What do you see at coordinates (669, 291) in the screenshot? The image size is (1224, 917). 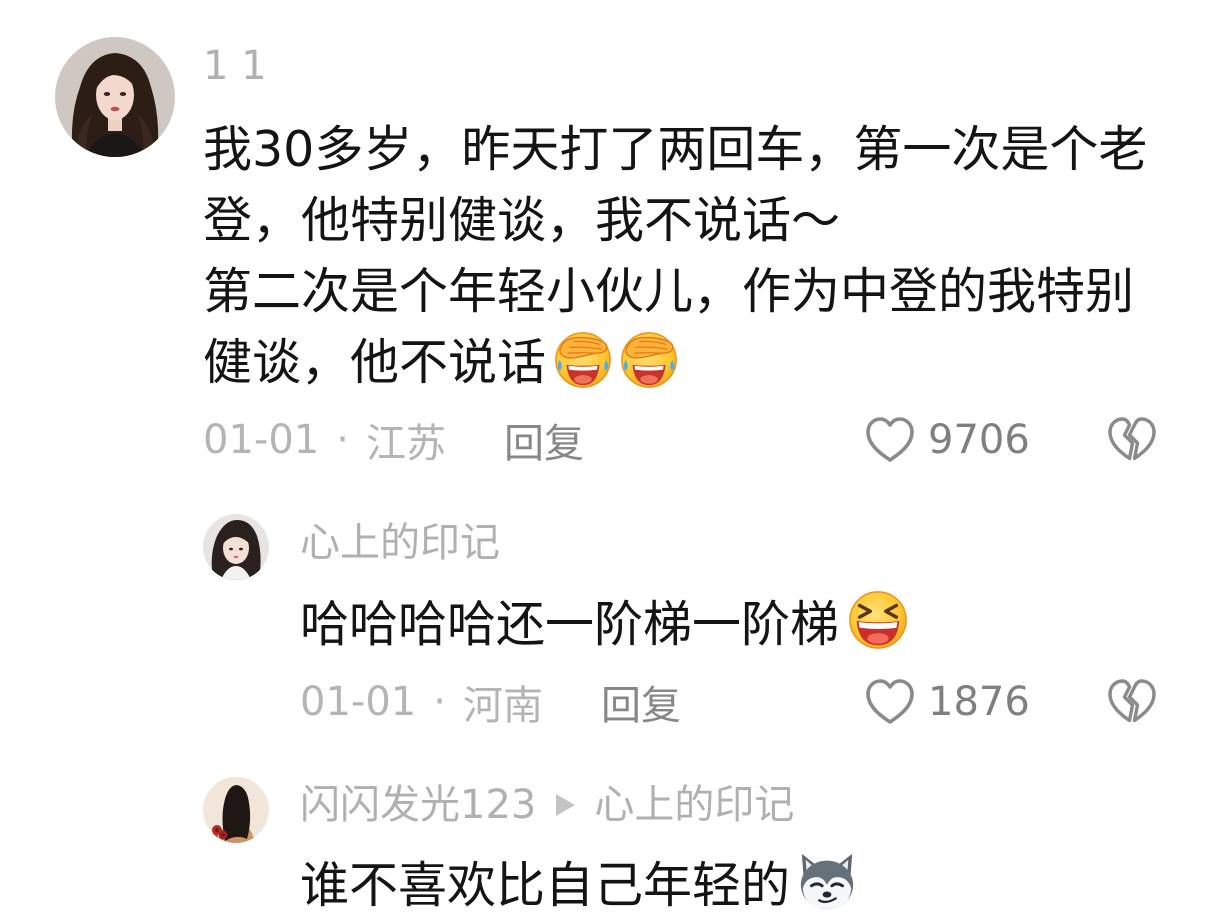 I see `comment-text-segment: 第二次是个年轻小伙儿，作为中登的我特别` at bounding box center [669, 291].